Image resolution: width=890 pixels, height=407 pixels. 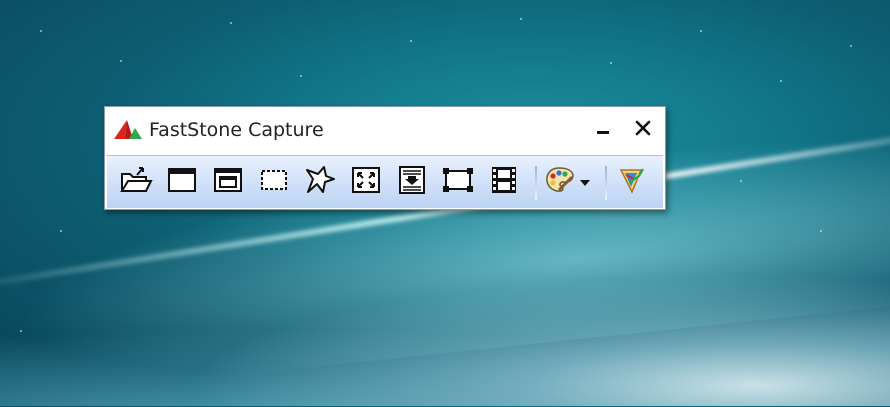 I want to click on capture-window-object-button, so click(x=228, y=182).